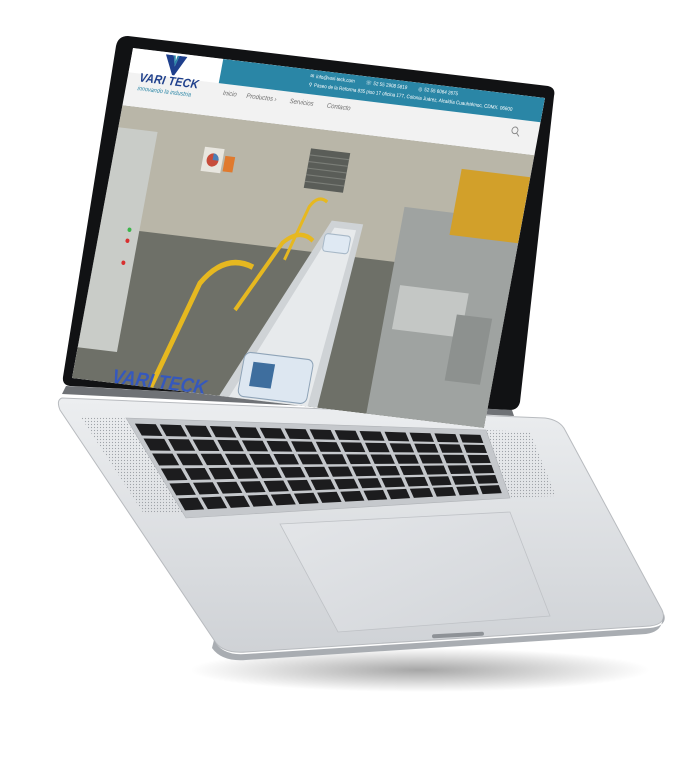  Describe the element at coordinates (176, 65) in the screenshot. I see `logo-v-mark` at that location.